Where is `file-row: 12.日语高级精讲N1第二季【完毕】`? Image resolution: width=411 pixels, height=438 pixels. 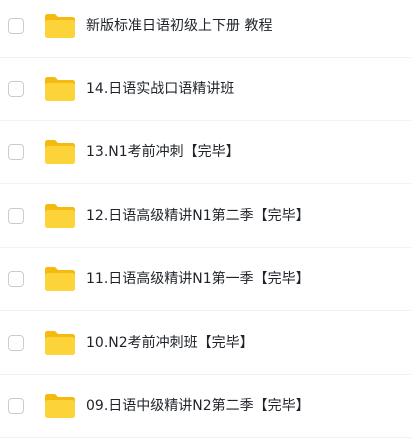
file-row: 12.日语高级精讲N1第二季【完毕】 is located at coordinates (205, 216).